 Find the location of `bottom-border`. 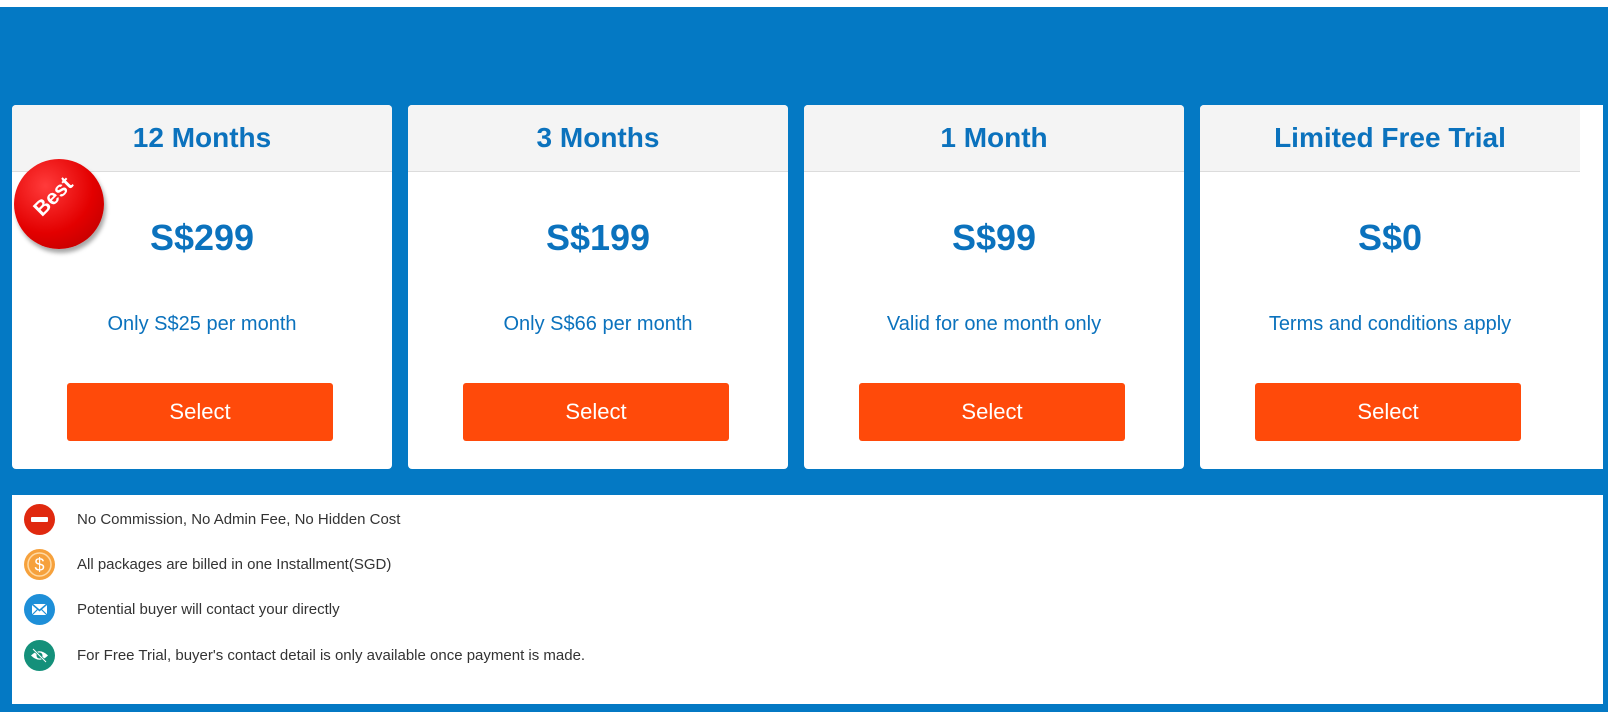

bottom-border is located at coordinates (804, 708).